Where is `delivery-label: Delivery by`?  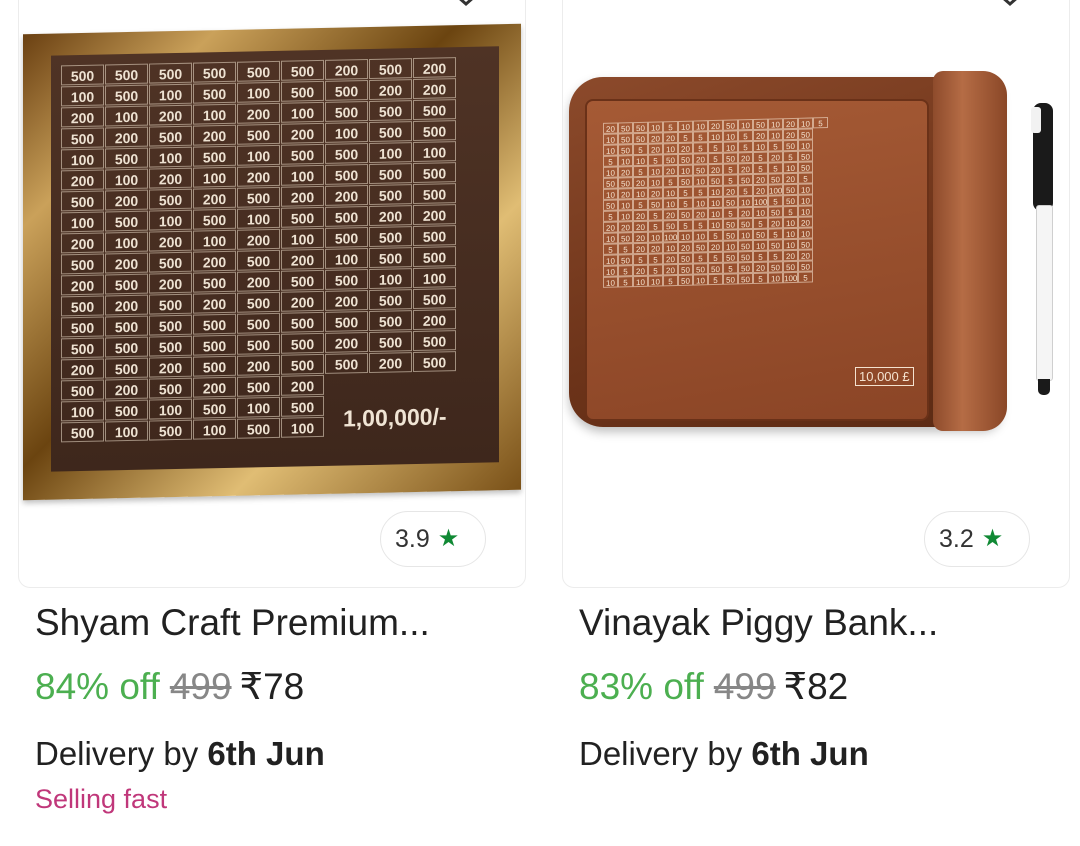 delivery-label: Delivery by is located at coordinates (117, 753).